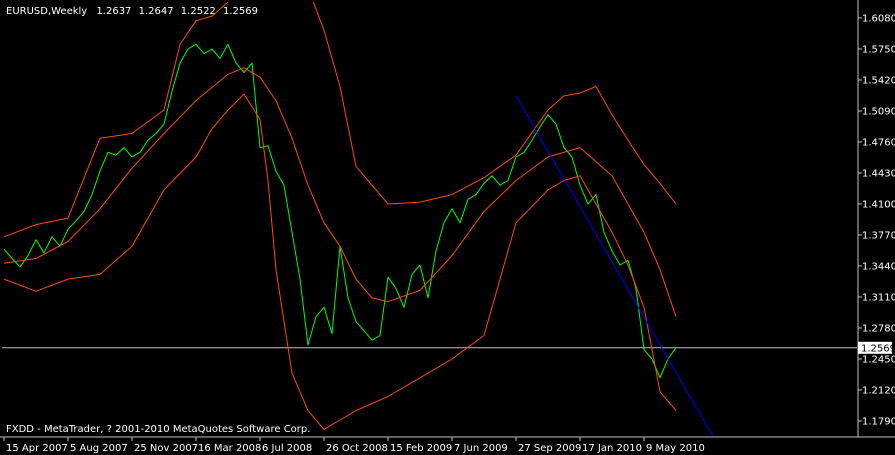 This screenshot has height=455, width=895. I want to click on price-tick-label: 1.2120, so click(878, 390).